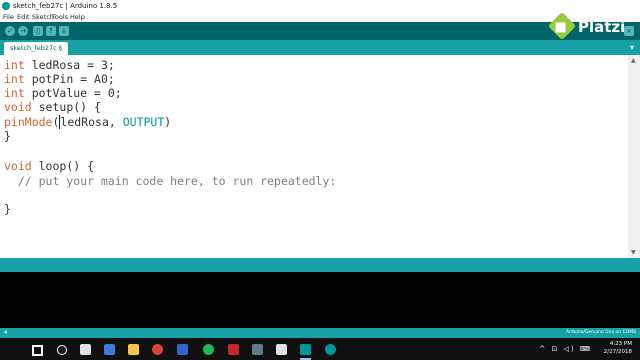 The image size is (640, 360). What do you see at coordinates (59, 79) in the screenshot?
I see `code-line-2: int potPin = A0;` at bounding box center [59, 79].